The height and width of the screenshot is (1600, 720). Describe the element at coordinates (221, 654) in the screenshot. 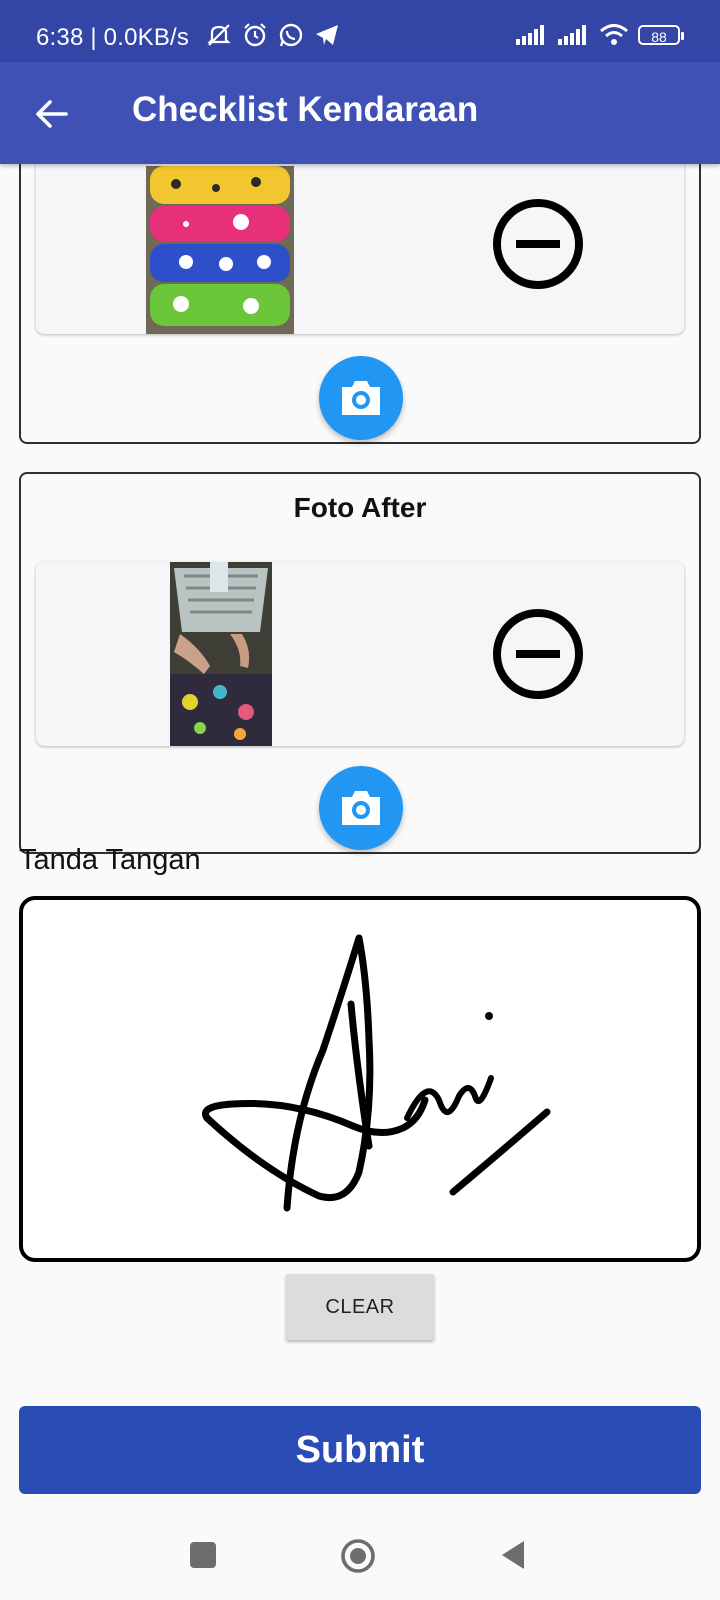

I see `after-photo-thumbnail` at that location.